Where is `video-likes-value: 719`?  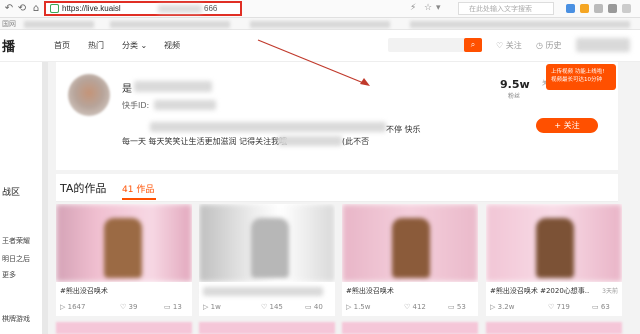 video-likes-value: 719 is located at coordinates (563, 307).